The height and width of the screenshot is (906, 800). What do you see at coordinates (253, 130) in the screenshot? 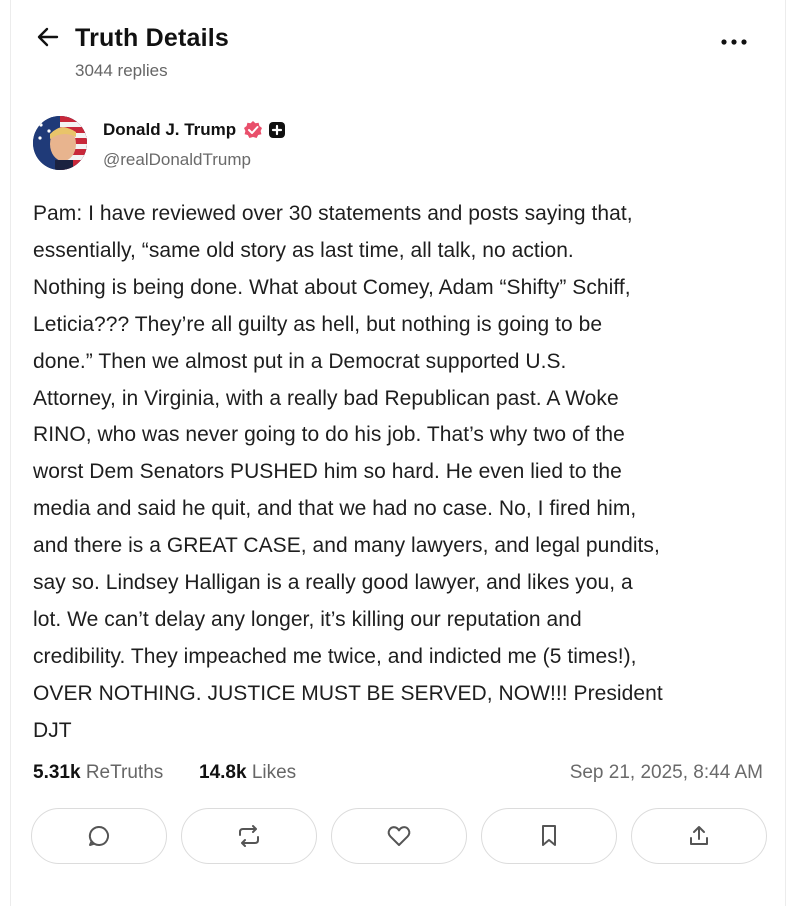
I see `verified-badge-icon` at bounding box center [253, 130].